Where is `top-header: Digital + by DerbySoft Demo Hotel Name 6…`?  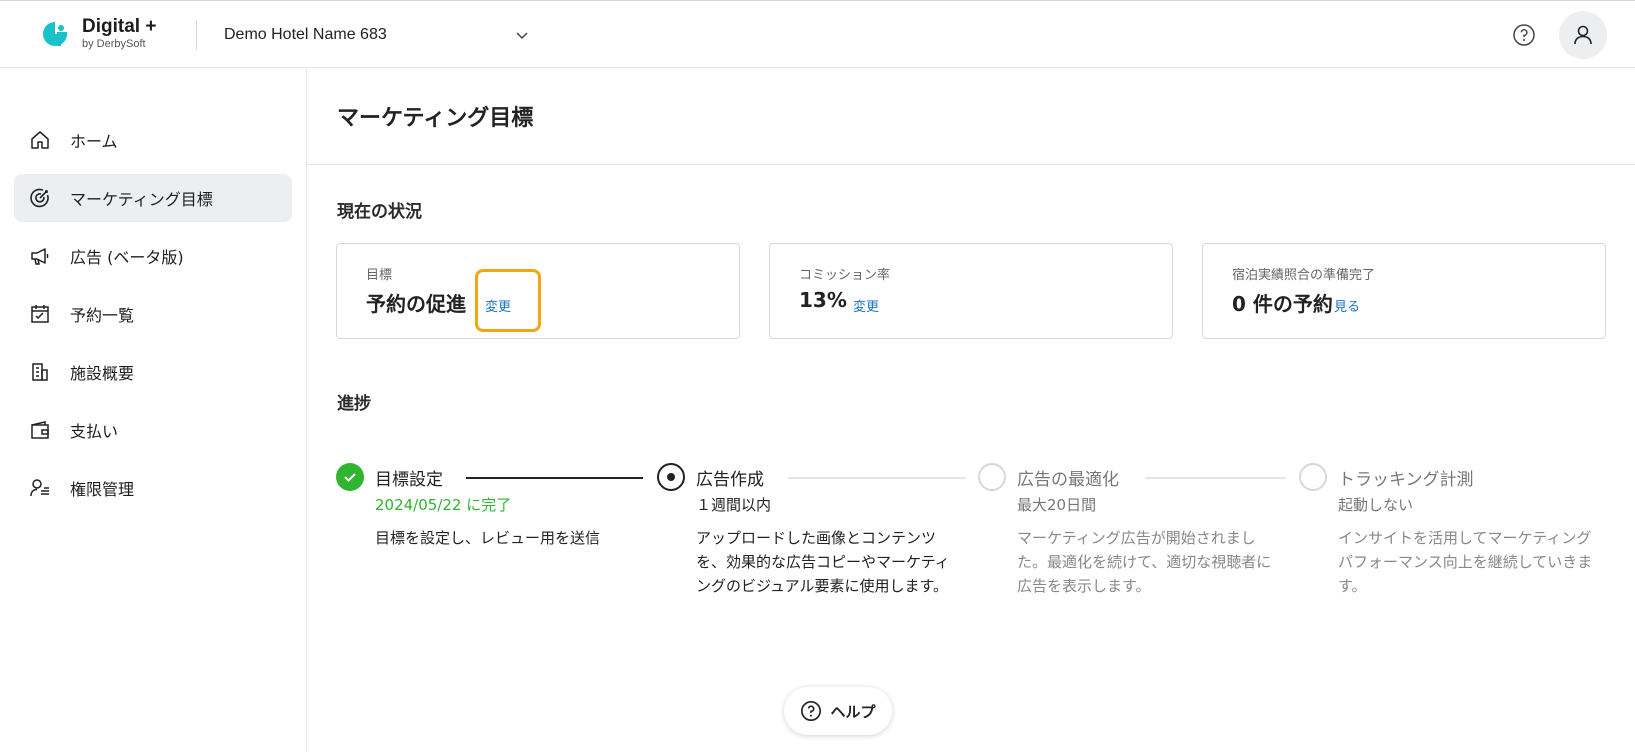
top-header: Digital + by DerbySoft Demo Hotel Name 6… is located at coordinates (817, 34).